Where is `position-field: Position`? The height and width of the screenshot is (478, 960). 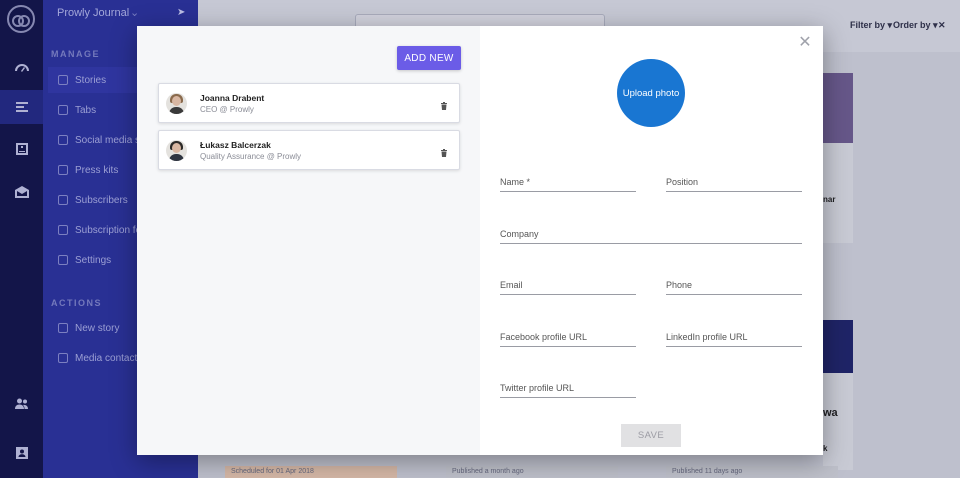 position-field: Position is located at coordinates (734, 183).